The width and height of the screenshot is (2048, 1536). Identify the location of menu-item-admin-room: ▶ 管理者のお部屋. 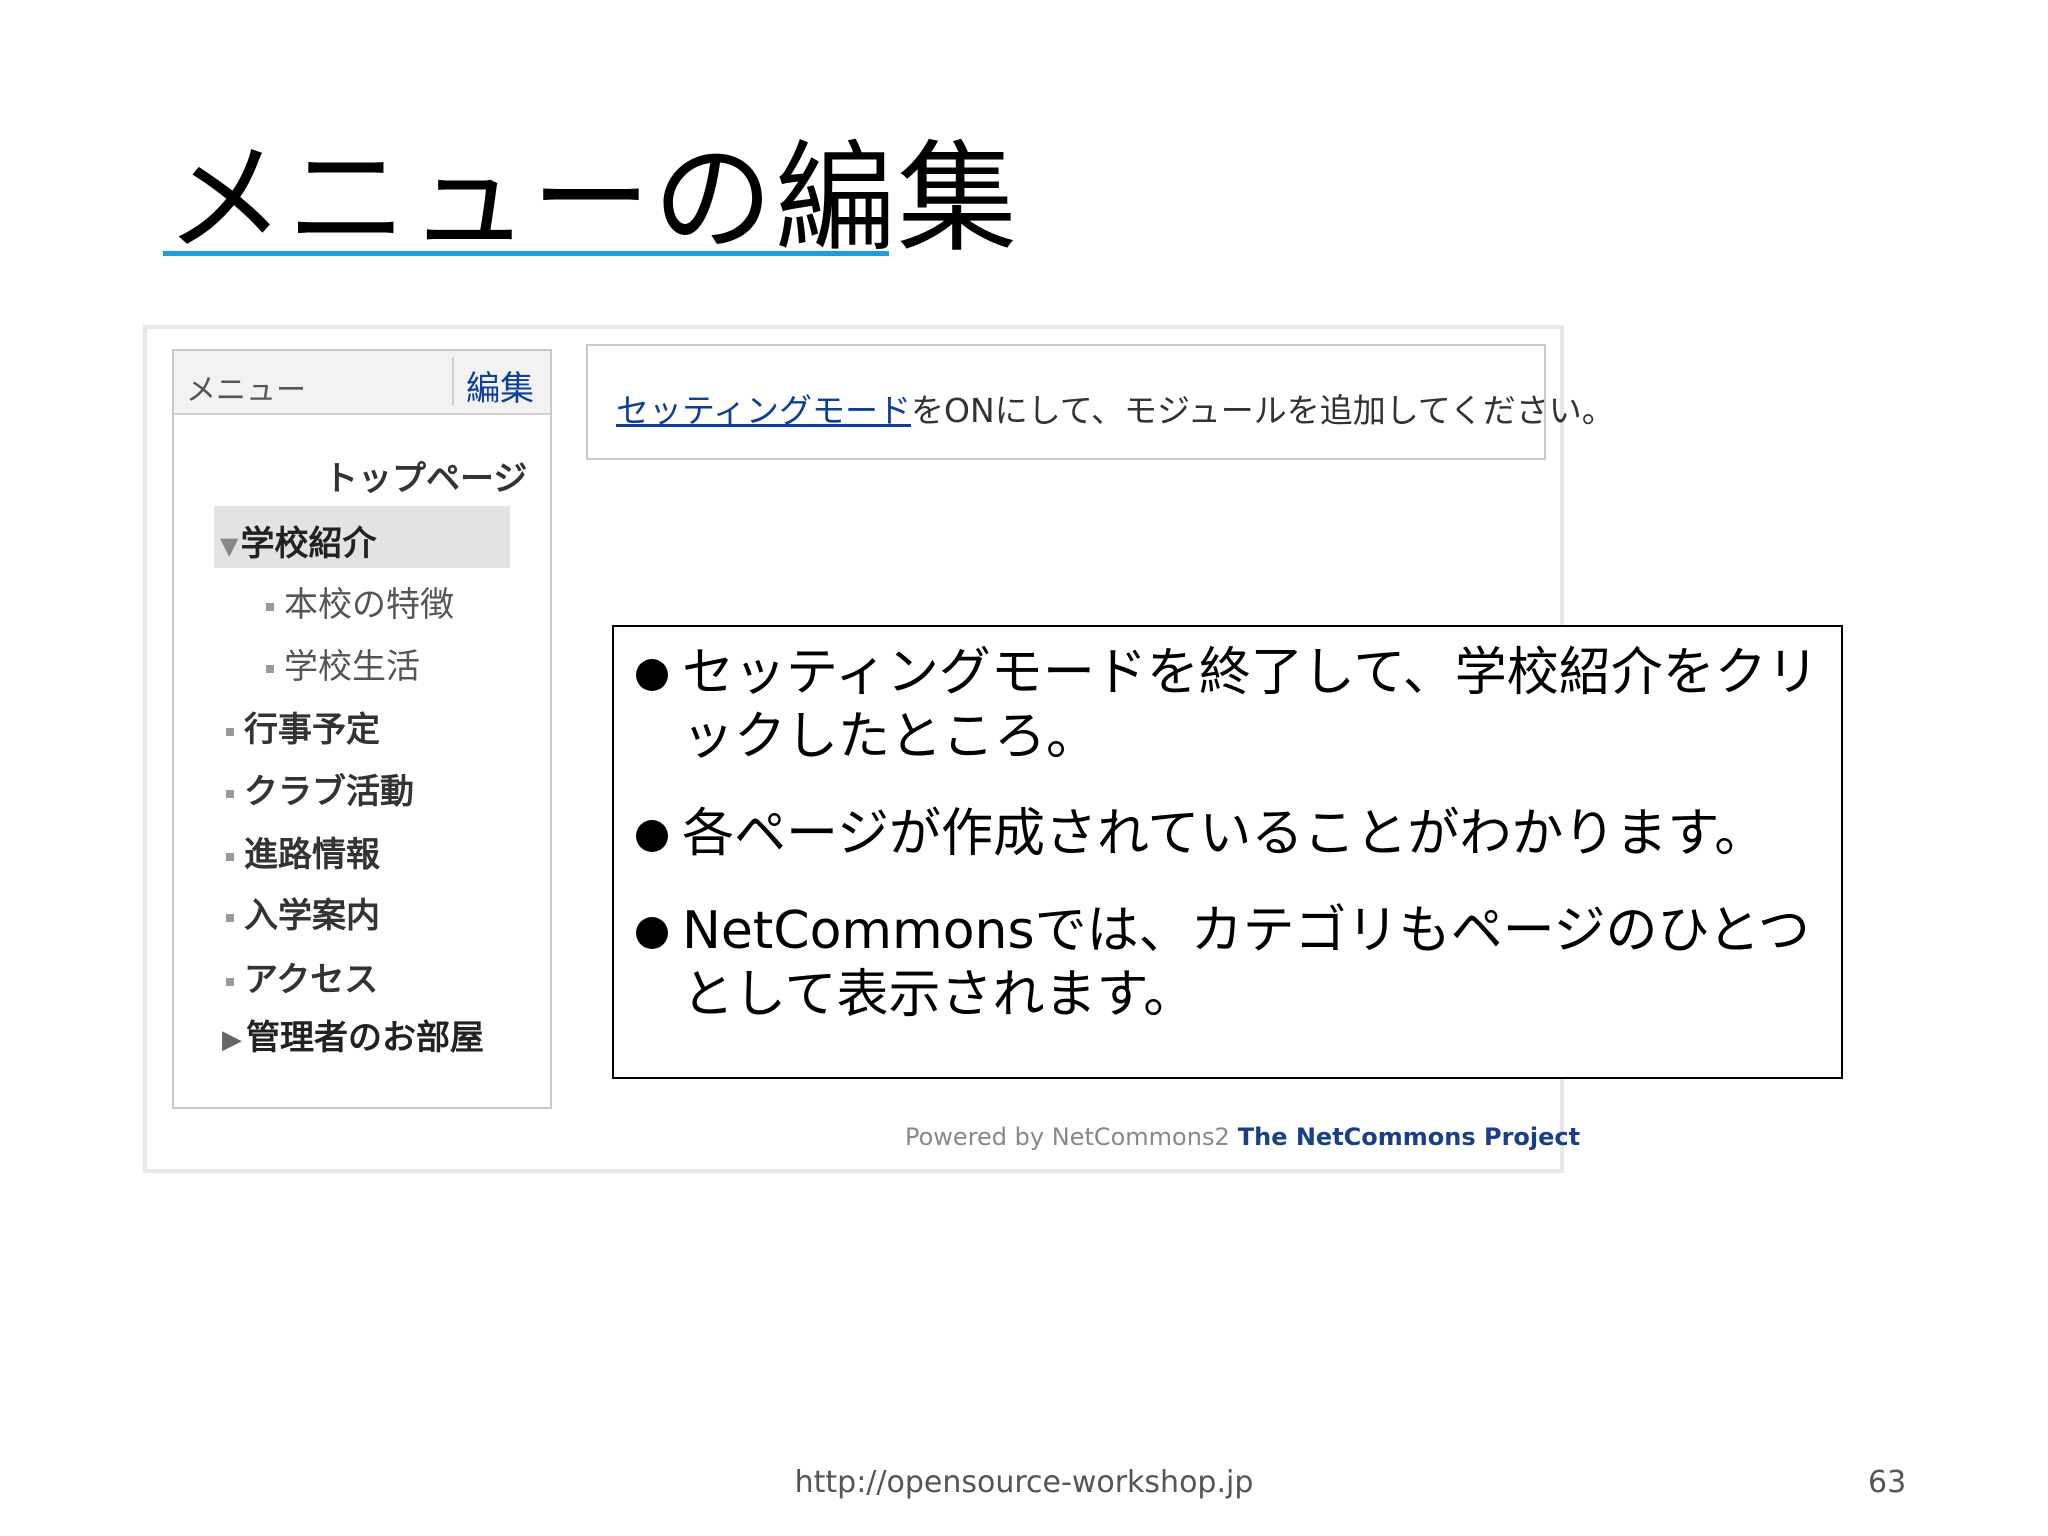
(353, 1034).